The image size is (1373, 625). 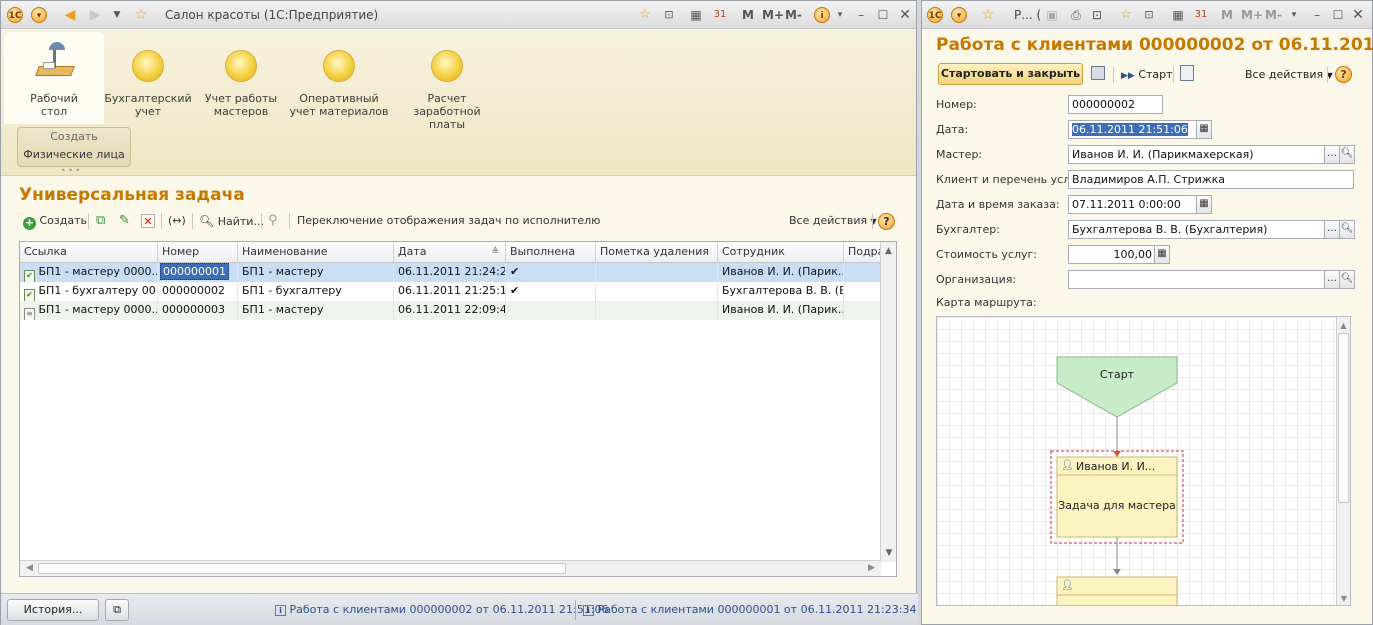 What do you see at coordinates (862, 291) in the screenshot?
I see `row-department-cell` at bounding box center [862, 291].